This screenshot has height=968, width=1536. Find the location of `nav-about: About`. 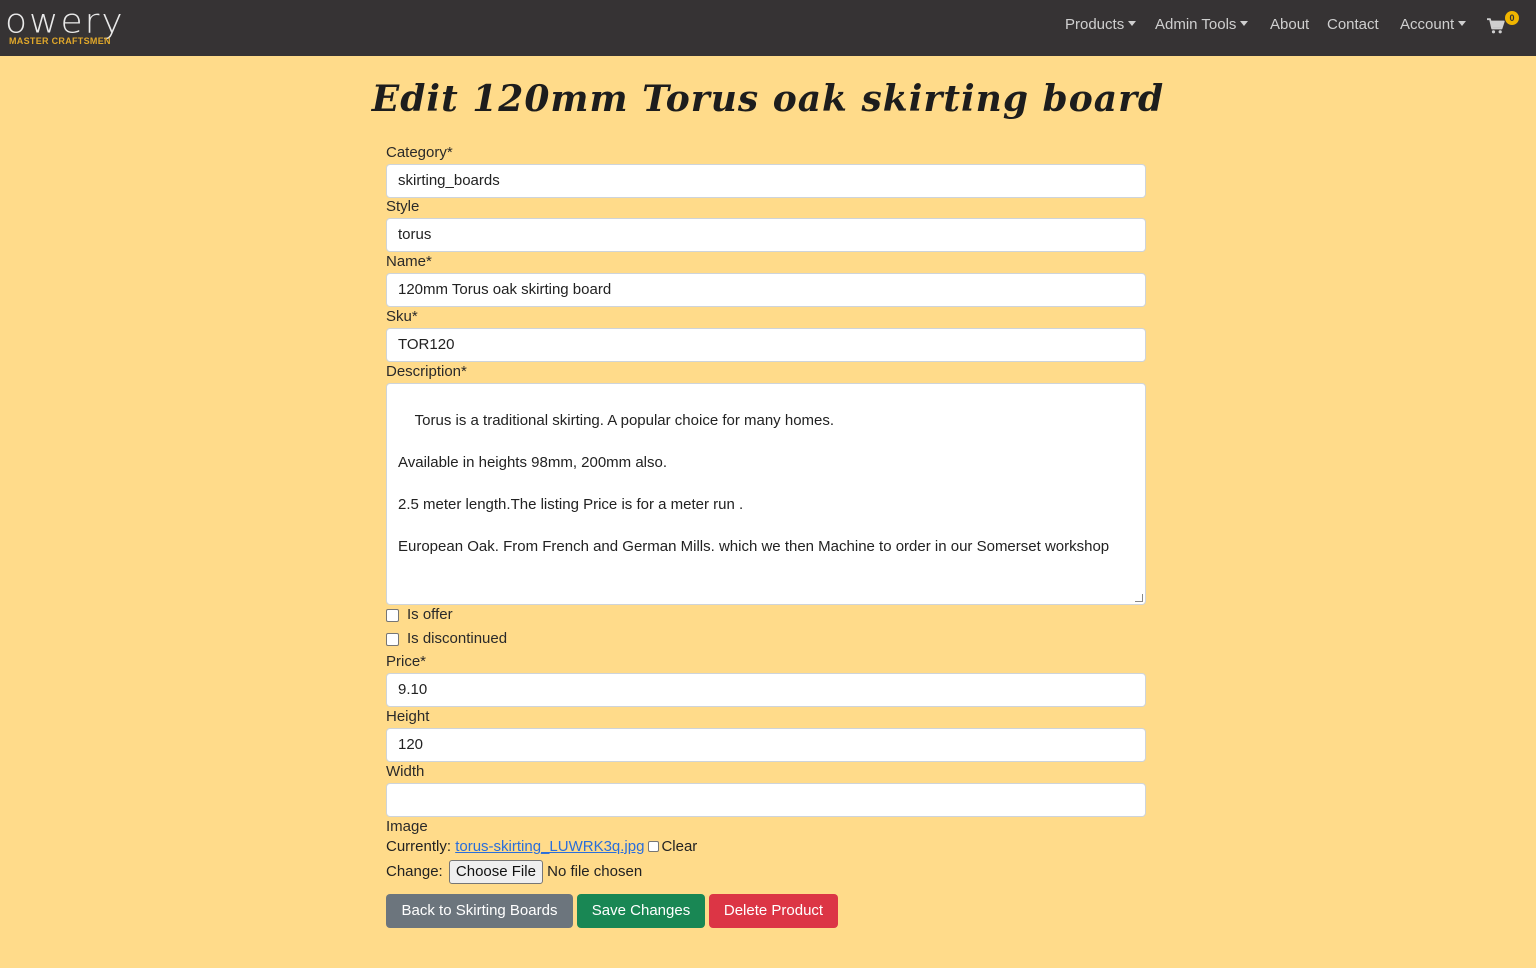

nav-about: About is located at coordinates (1289, 27).